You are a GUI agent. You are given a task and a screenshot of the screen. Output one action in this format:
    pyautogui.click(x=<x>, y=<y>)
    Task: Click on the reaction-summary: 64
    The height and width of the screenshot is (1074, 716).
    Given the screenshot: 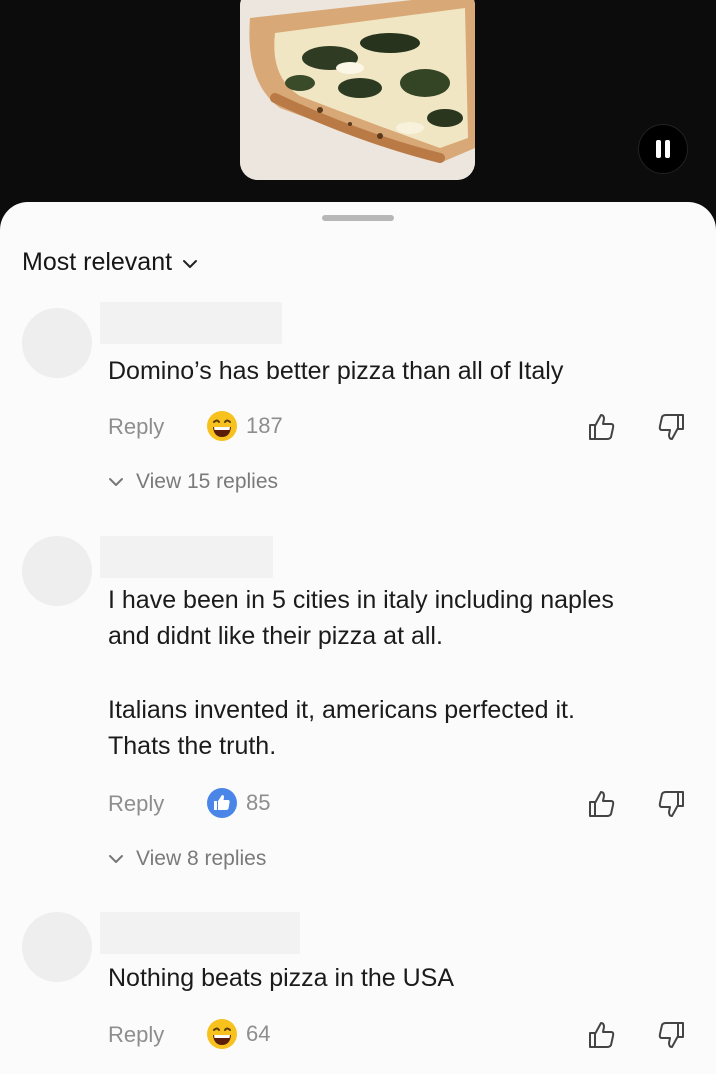 What is the action you would take?
    pyautogui.click(x=238, y=1034)
    